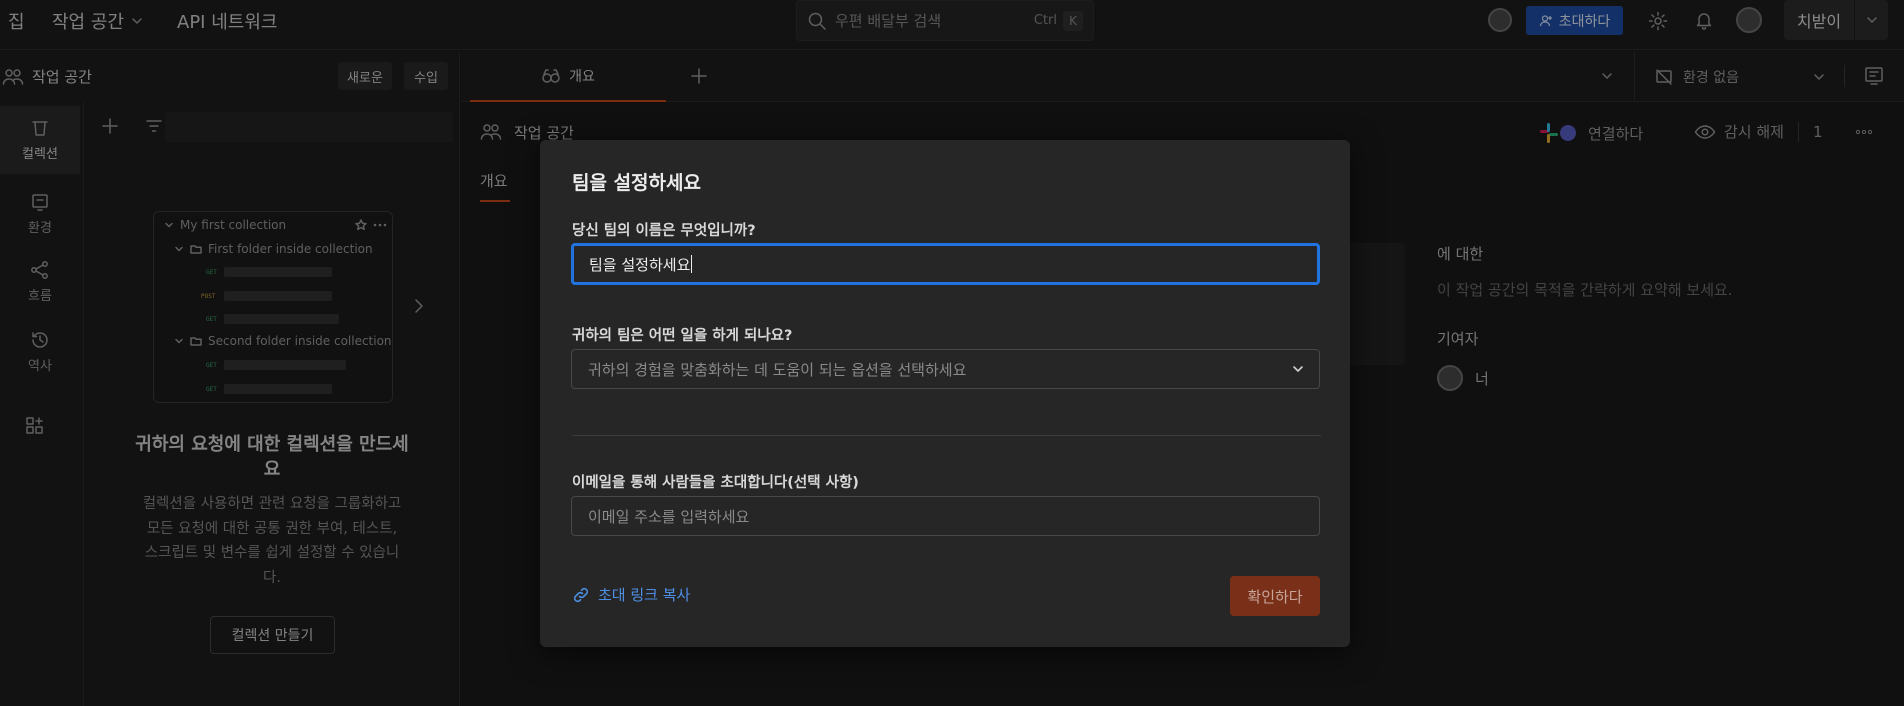 This screenshot has width=1904, height=706. I want to click on team-role-select: 귀하의 경험을 맞춤화하는 데 도움이 되는 옵션을 선택하세요, so click(945, 369).